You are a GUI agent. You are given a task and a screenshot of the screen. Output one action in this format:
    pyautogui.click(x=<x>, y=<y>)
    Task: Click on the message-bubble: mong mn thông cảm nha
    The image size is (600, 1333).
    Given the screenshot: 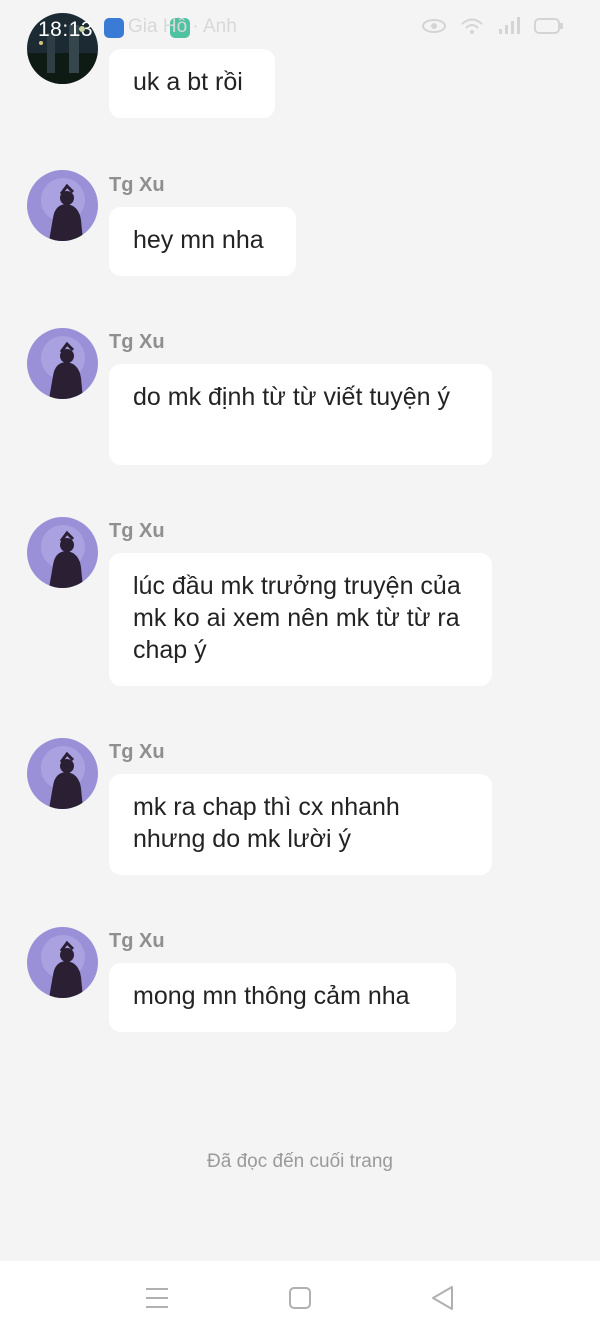 What is the action you would take?
    pyautogui.click(x=282, y=997)
    